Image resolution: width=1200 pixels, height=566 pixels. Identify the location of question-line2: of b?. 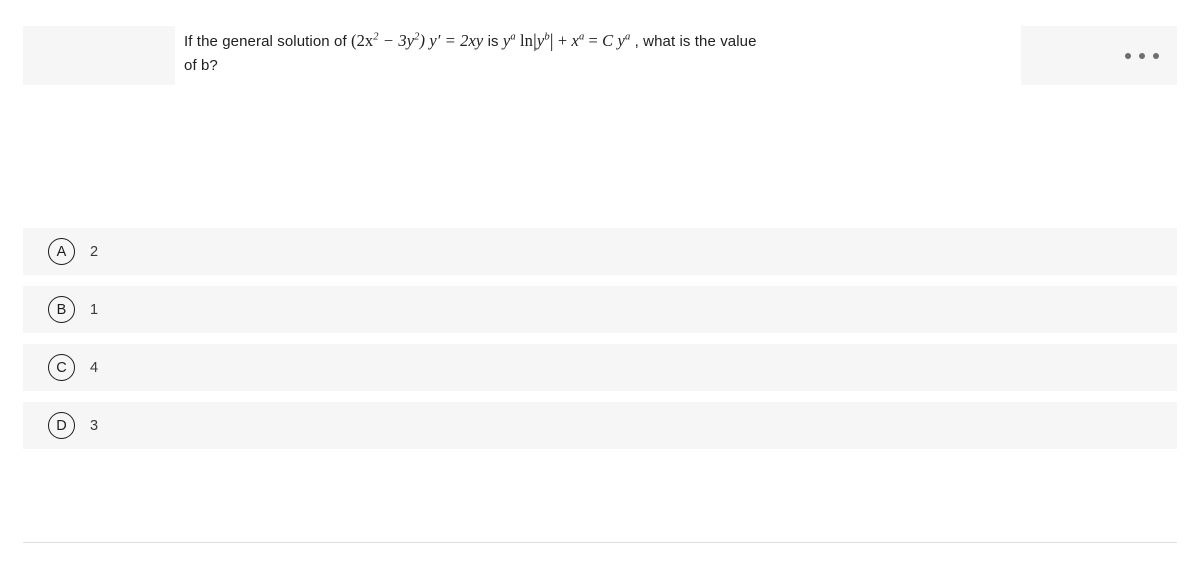
(201, 66).